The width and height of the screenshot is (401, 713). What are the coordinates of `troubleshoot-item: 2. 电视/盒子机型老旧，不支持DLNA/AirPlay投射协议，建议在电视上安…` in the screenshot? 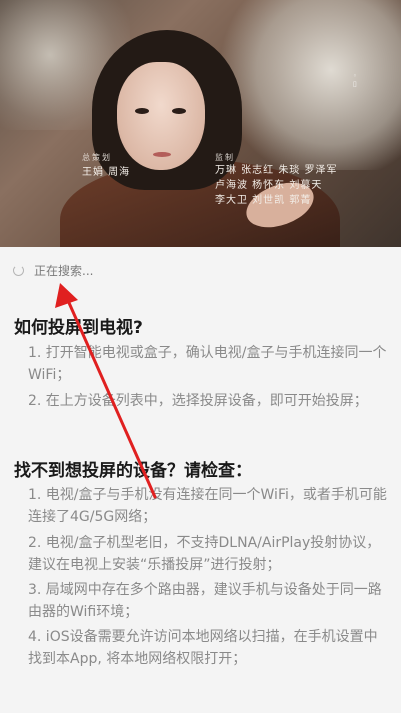 It's located at (204, 554).